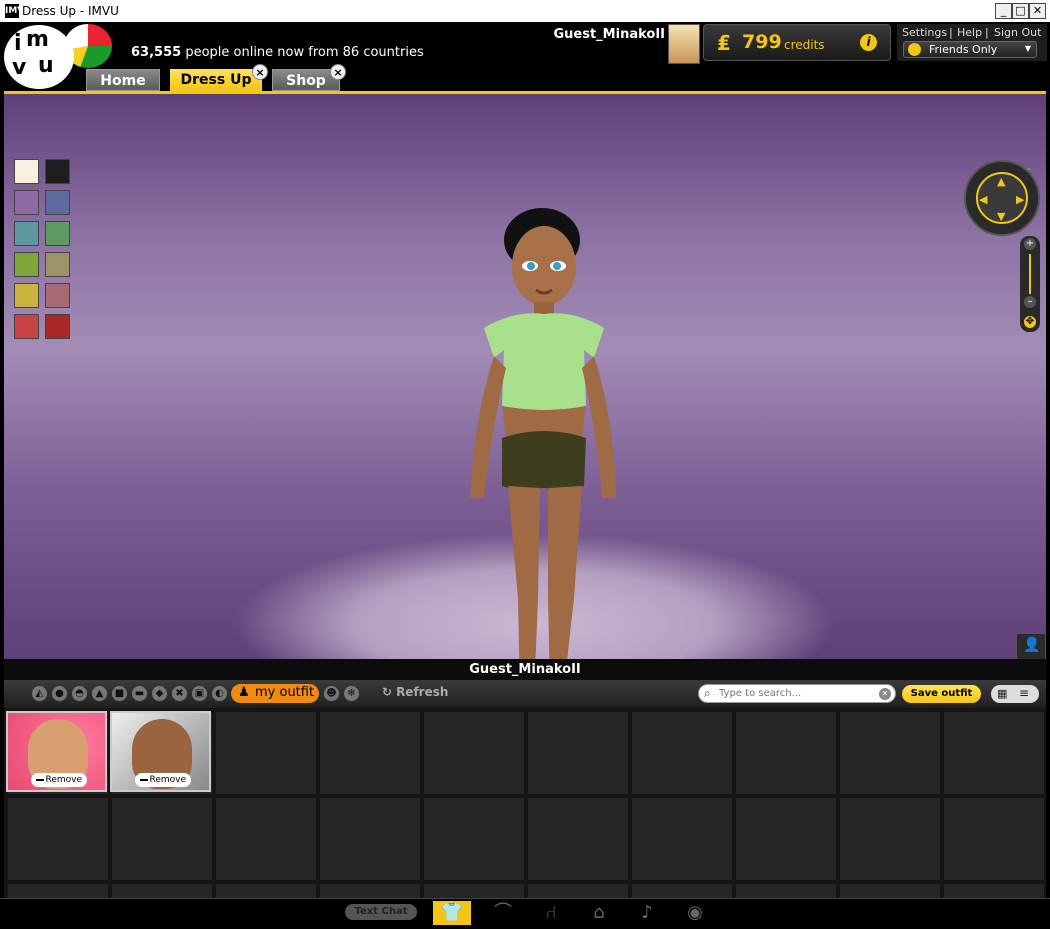  What do you see at coordinates (216, 80) in the screenshot?
I see `tab-dress-up: Dress Up` at bounding box center [216, 80].